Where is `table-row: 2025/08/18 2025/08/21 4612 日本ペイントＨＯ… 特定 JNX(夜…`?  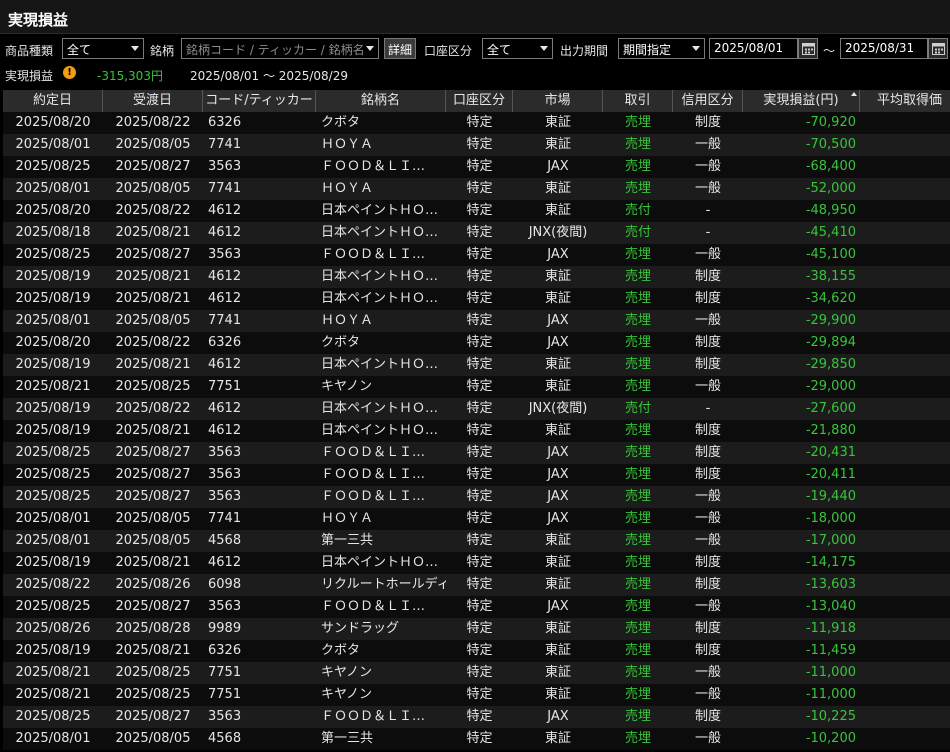 table-row: 2025/08/18 2025/08/21 4612 日本ペイントＨＯ… 特定 JNX(夜… is located at coordinates (476, 233).